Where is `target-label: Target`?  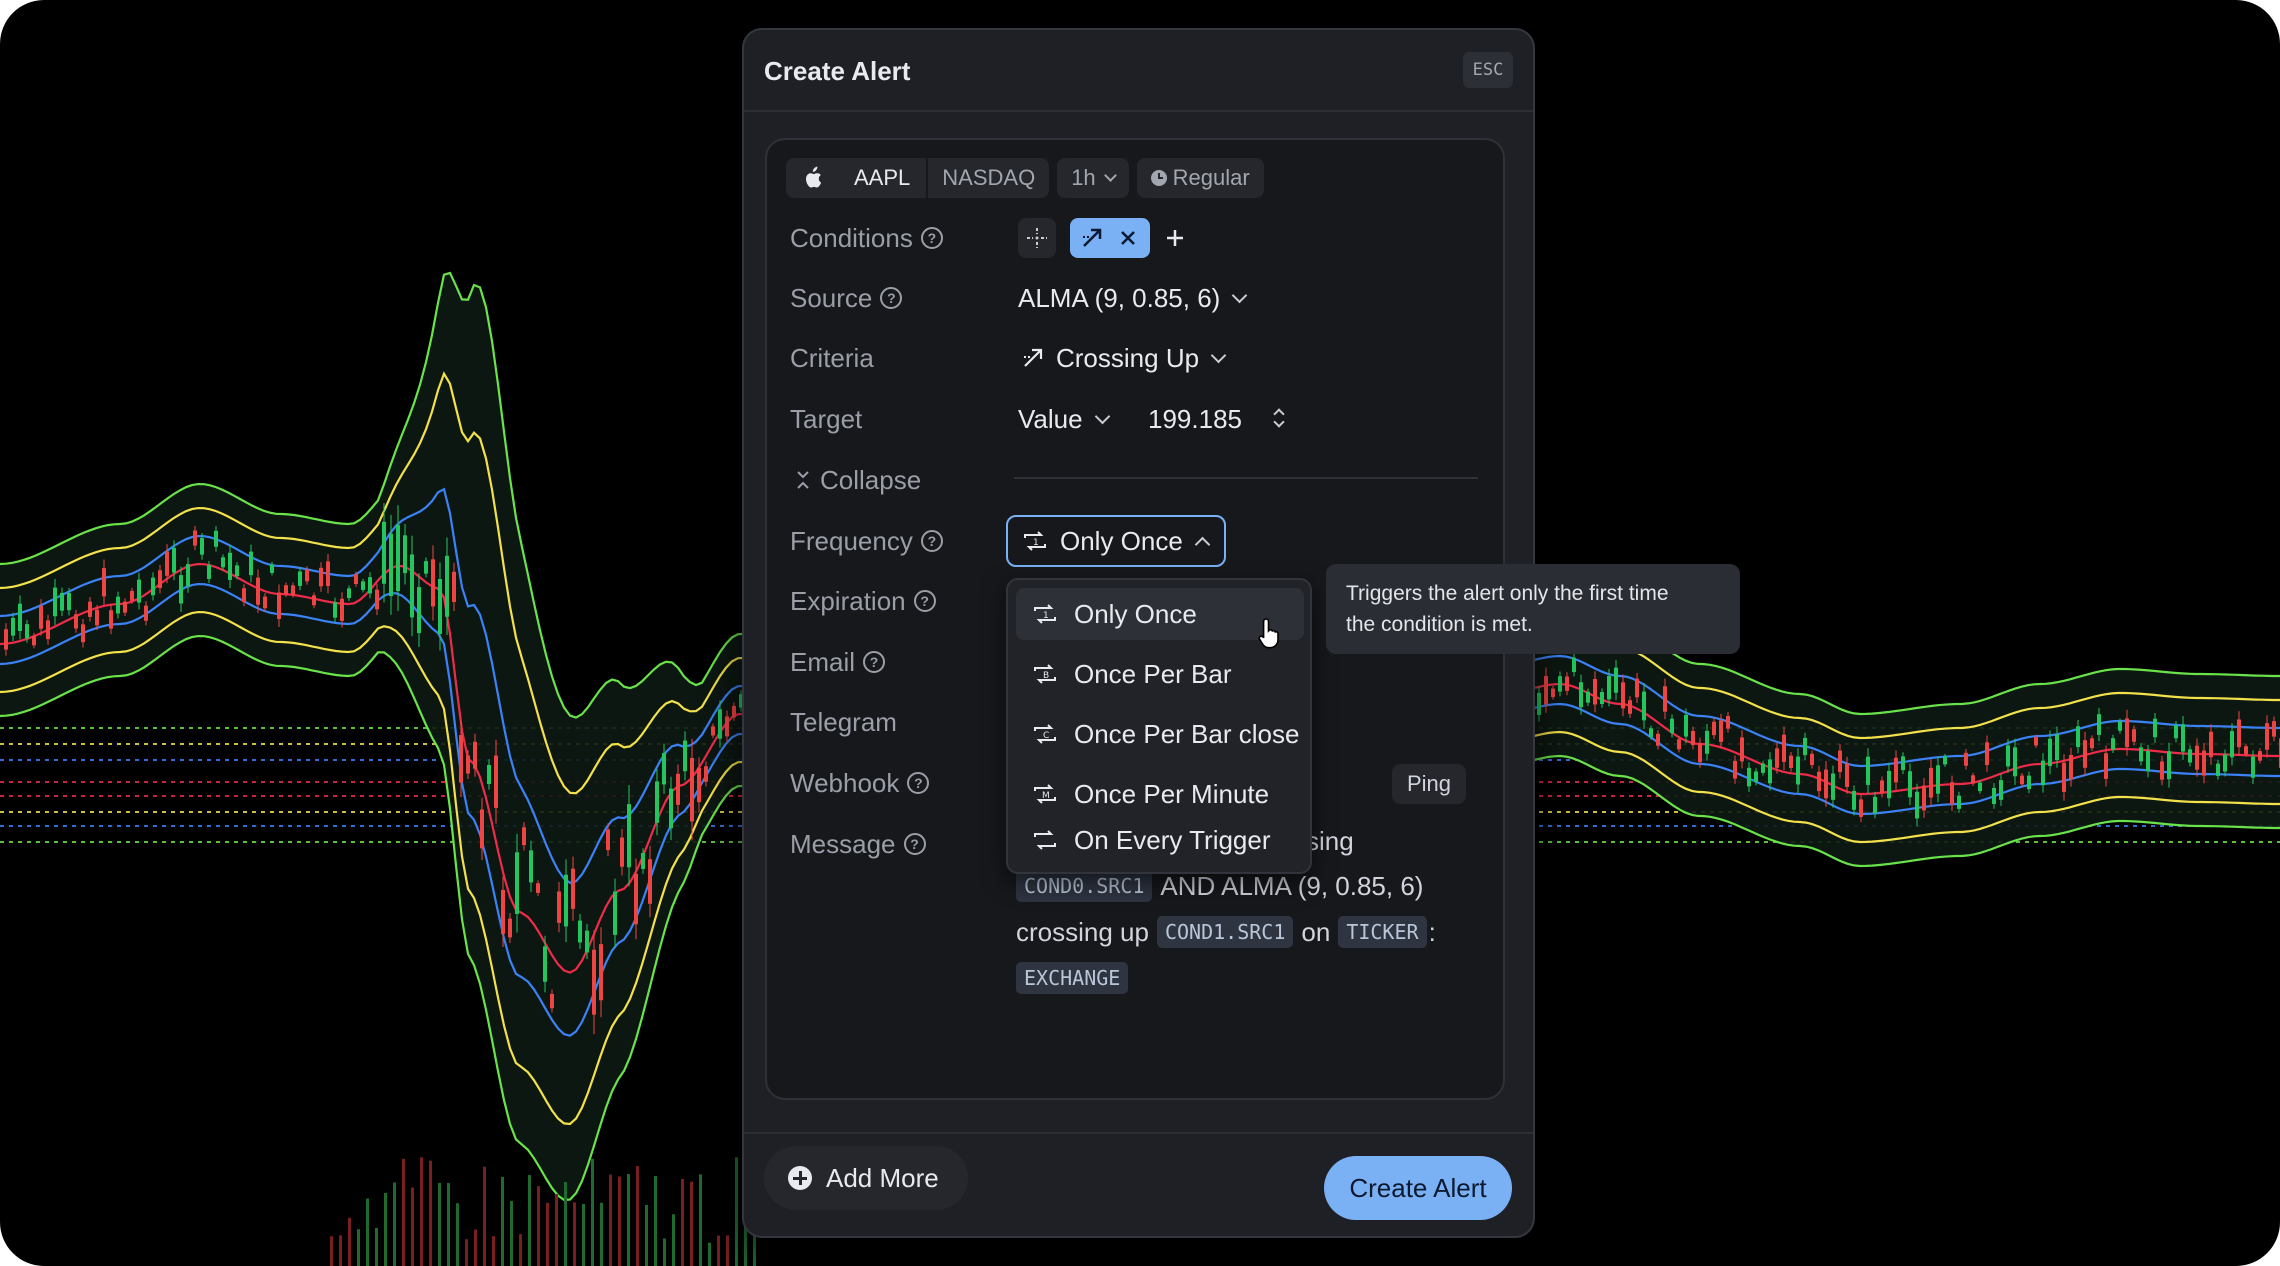
target-label: Target is located at coordinates (826, 419).